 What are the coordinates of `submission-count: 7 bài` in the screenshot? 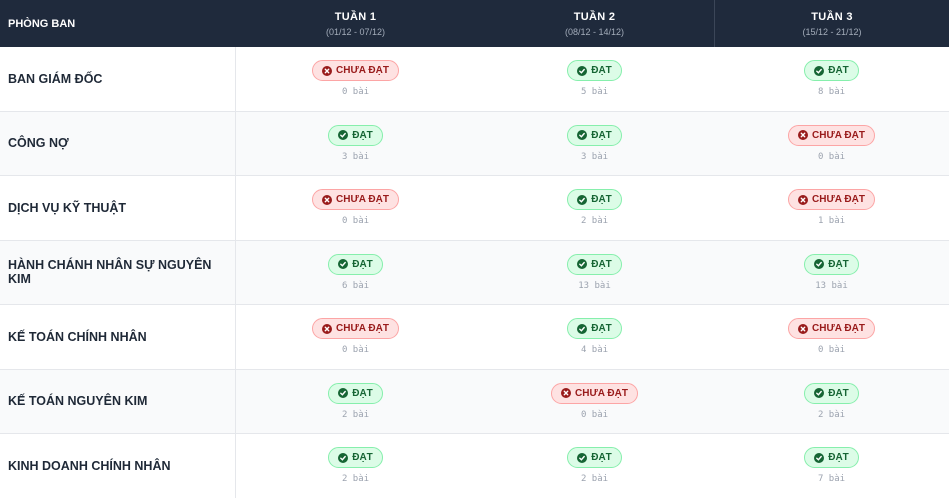 It's located at (831, 479).